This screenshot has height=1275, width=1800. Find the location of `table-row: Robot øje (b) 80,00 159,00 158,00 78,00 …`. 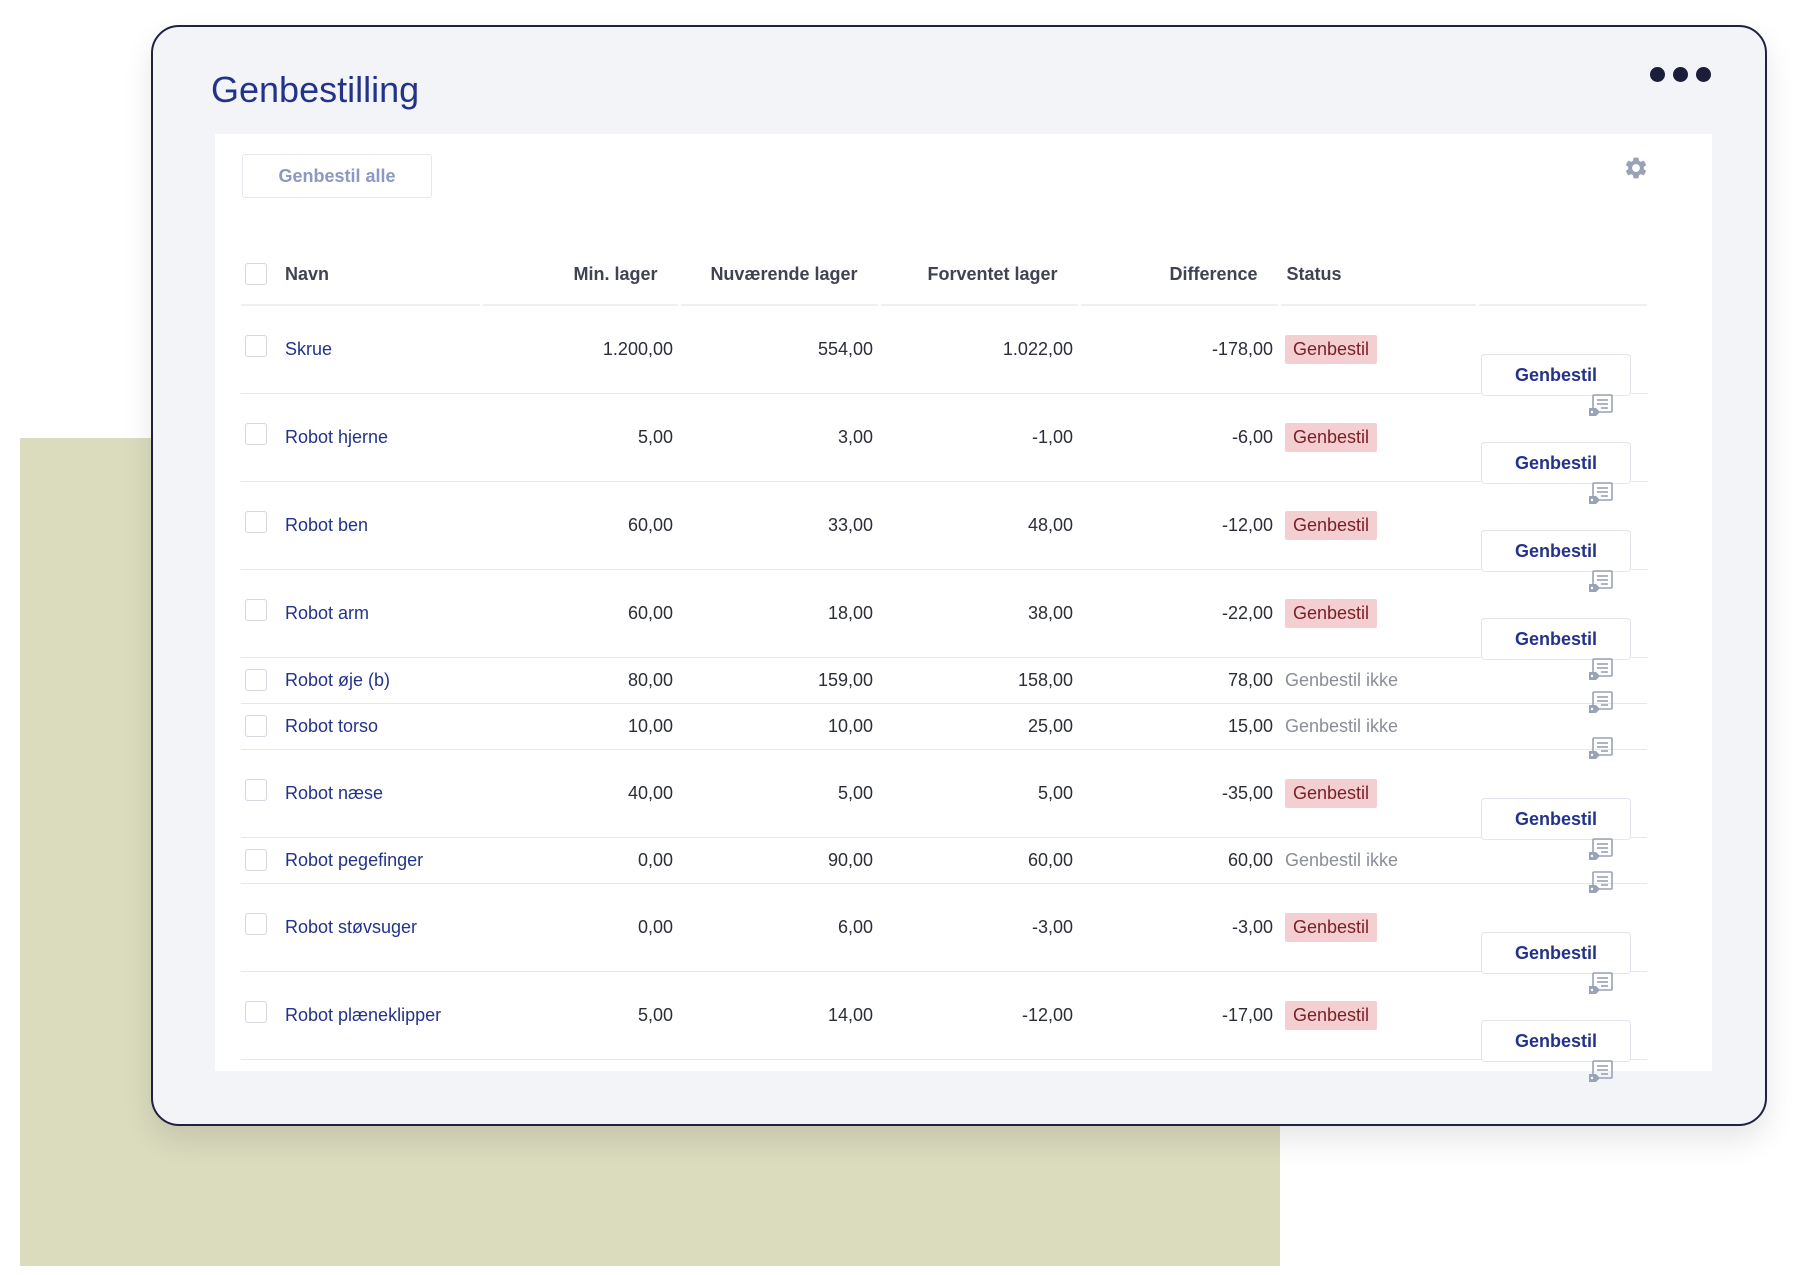

table-row: Robot øje (b) 80,00 159,00 158,00 78,00 … is located at coordinates (944, 685).